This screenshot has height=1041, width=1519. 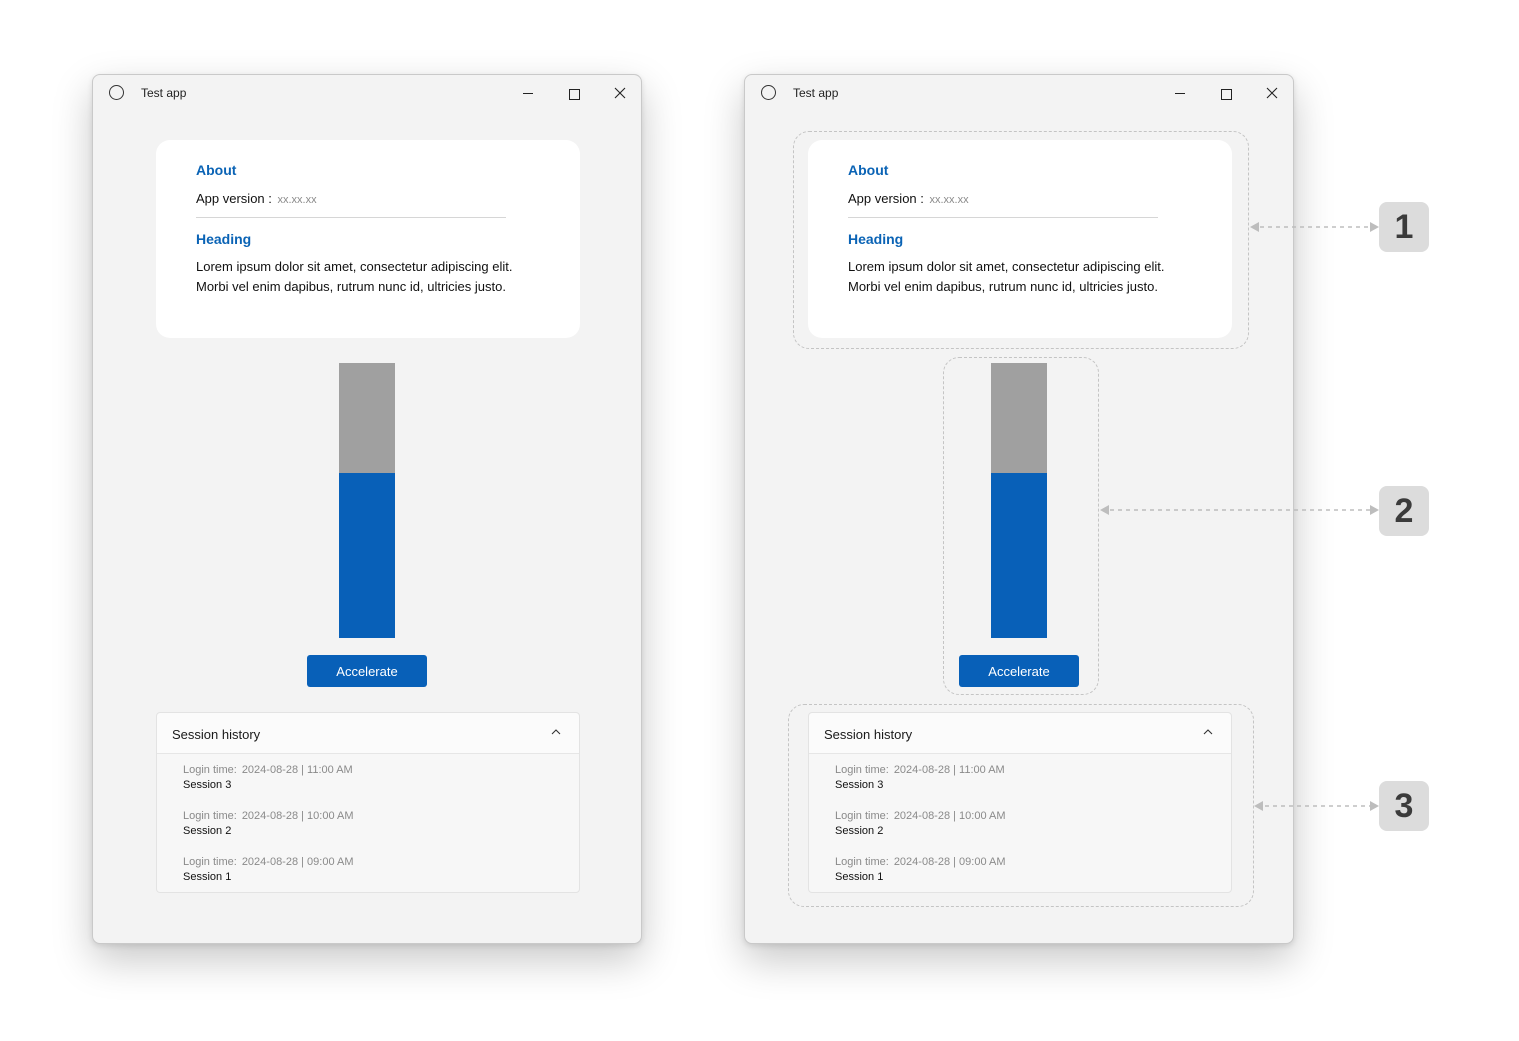 What do you see at coordinates (1404, 227) in the screenshot?
I see `callout-badge-1: 1` at bounding box center [1404, 227].